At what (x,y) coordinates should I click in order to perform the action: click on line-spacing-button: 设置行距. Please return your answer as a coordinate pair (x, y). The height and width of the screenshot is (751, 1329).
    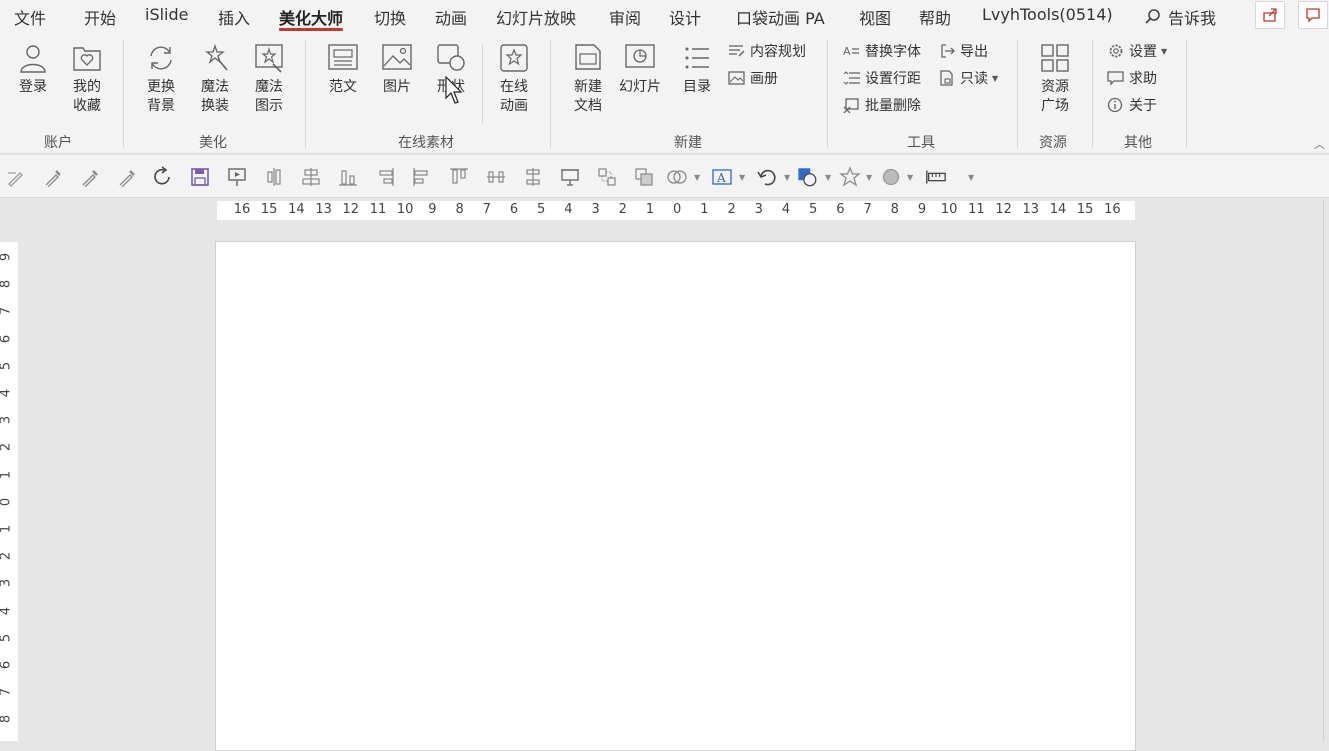
    Looking at the image, I should click on (882, 78).